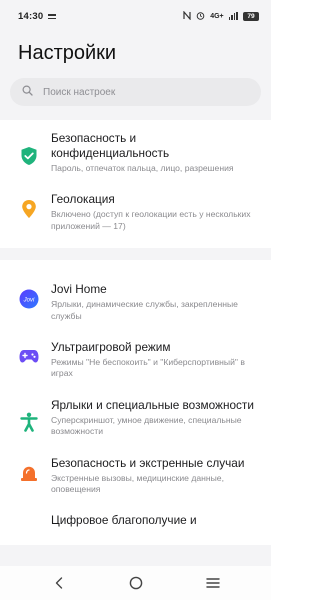  Describe the element at coordinates (135, 55) in the screenshot. I see `page-title: Настройки` at that location.